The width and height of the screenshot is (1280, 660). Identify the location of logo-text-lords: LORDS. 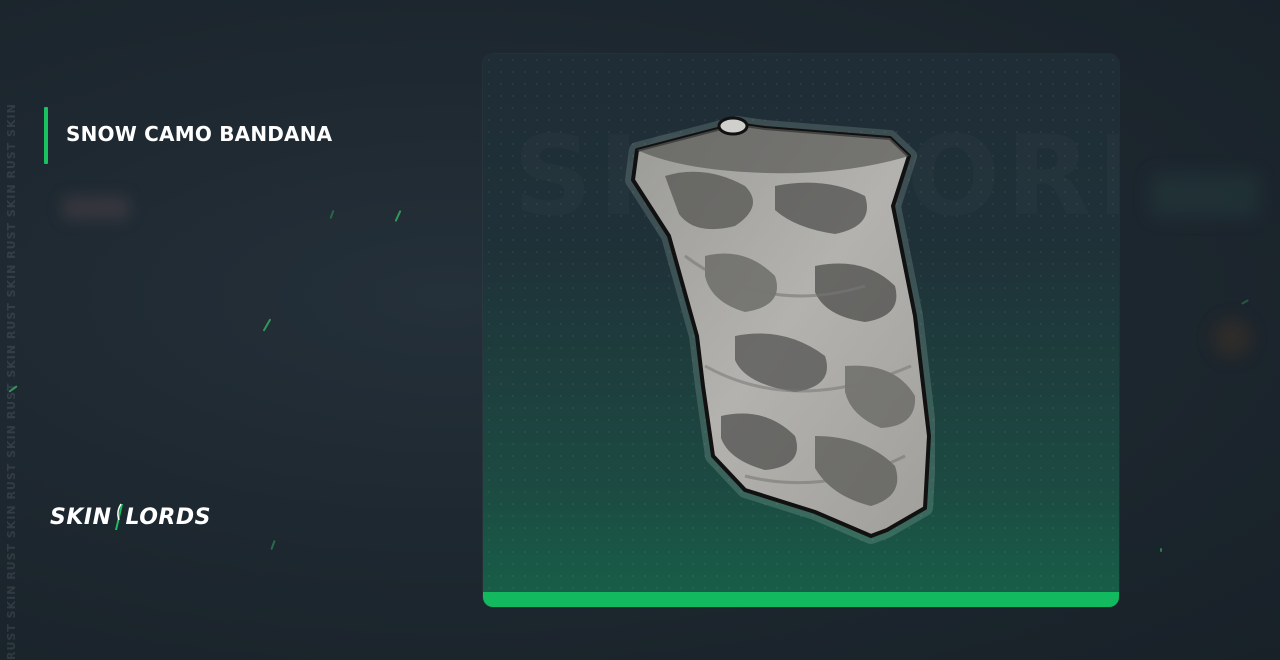
(168, 517).